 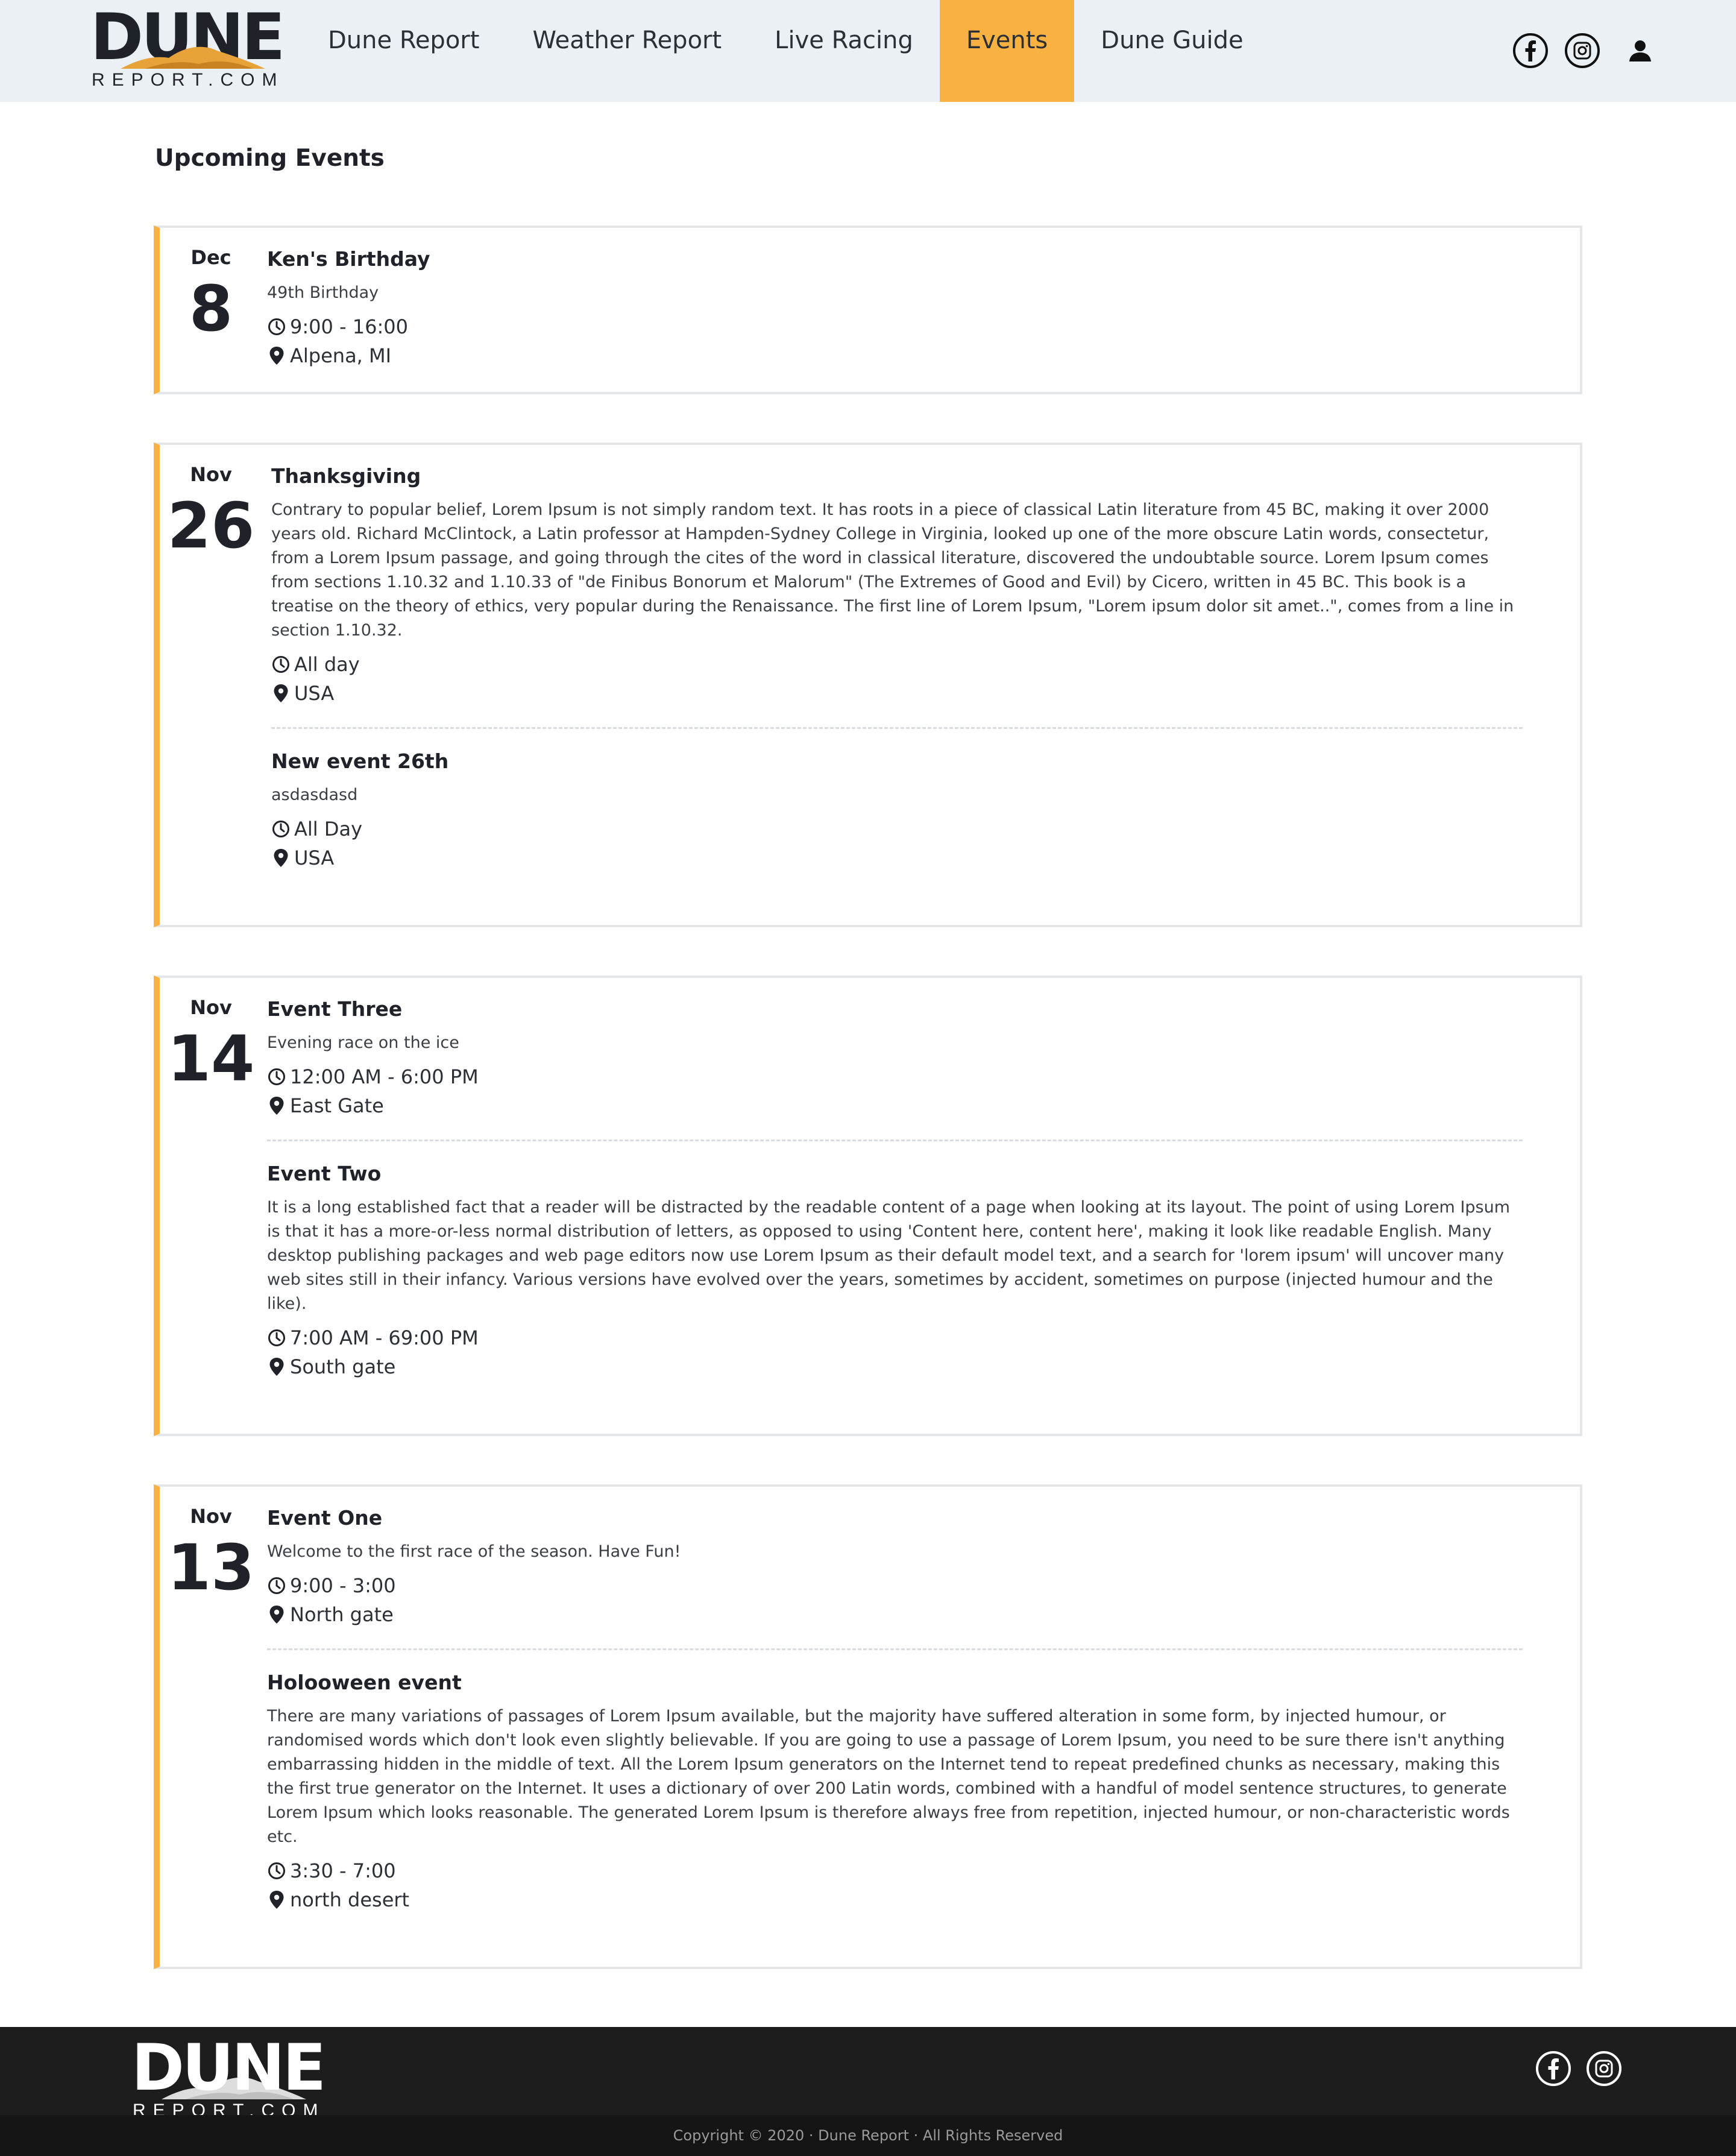 What do you see at coordinates (234, 2088) in the screenshot?
I see `footer-logo-dune-graphic` at bounding box center [234, 2088].